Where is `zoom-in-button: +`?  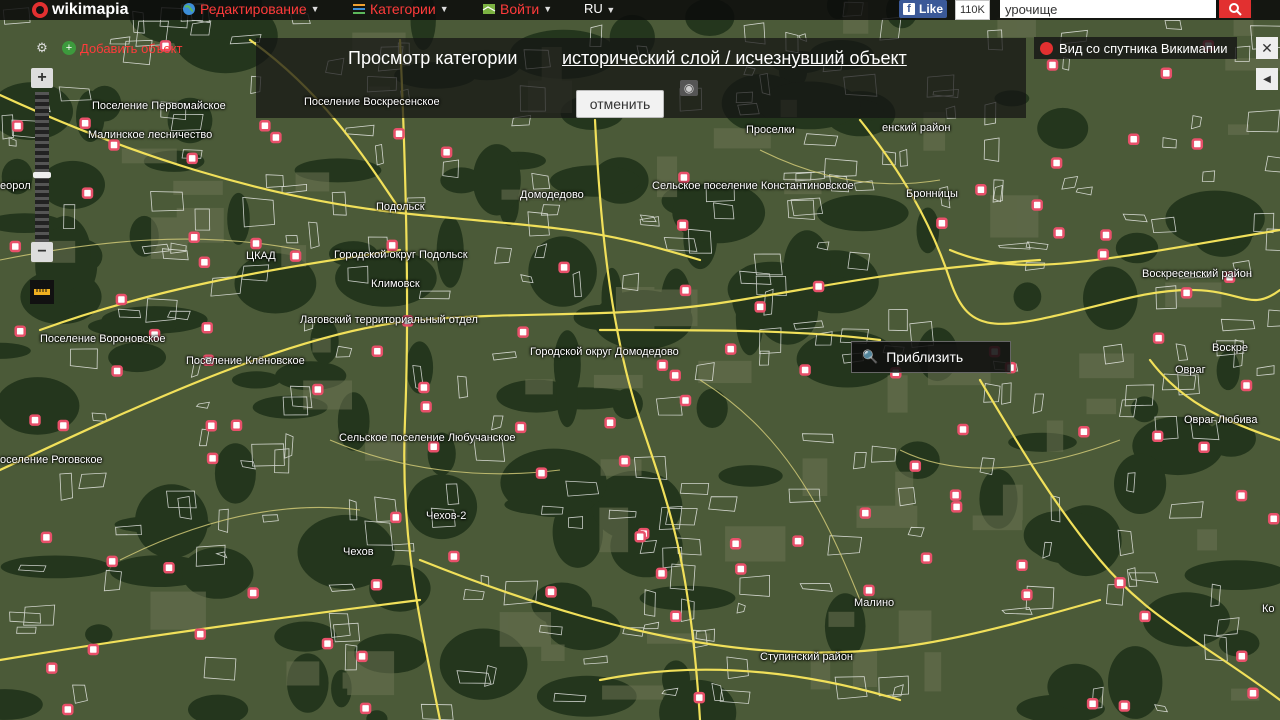 zoom-in-button: + is located at coordinates (42, 78).